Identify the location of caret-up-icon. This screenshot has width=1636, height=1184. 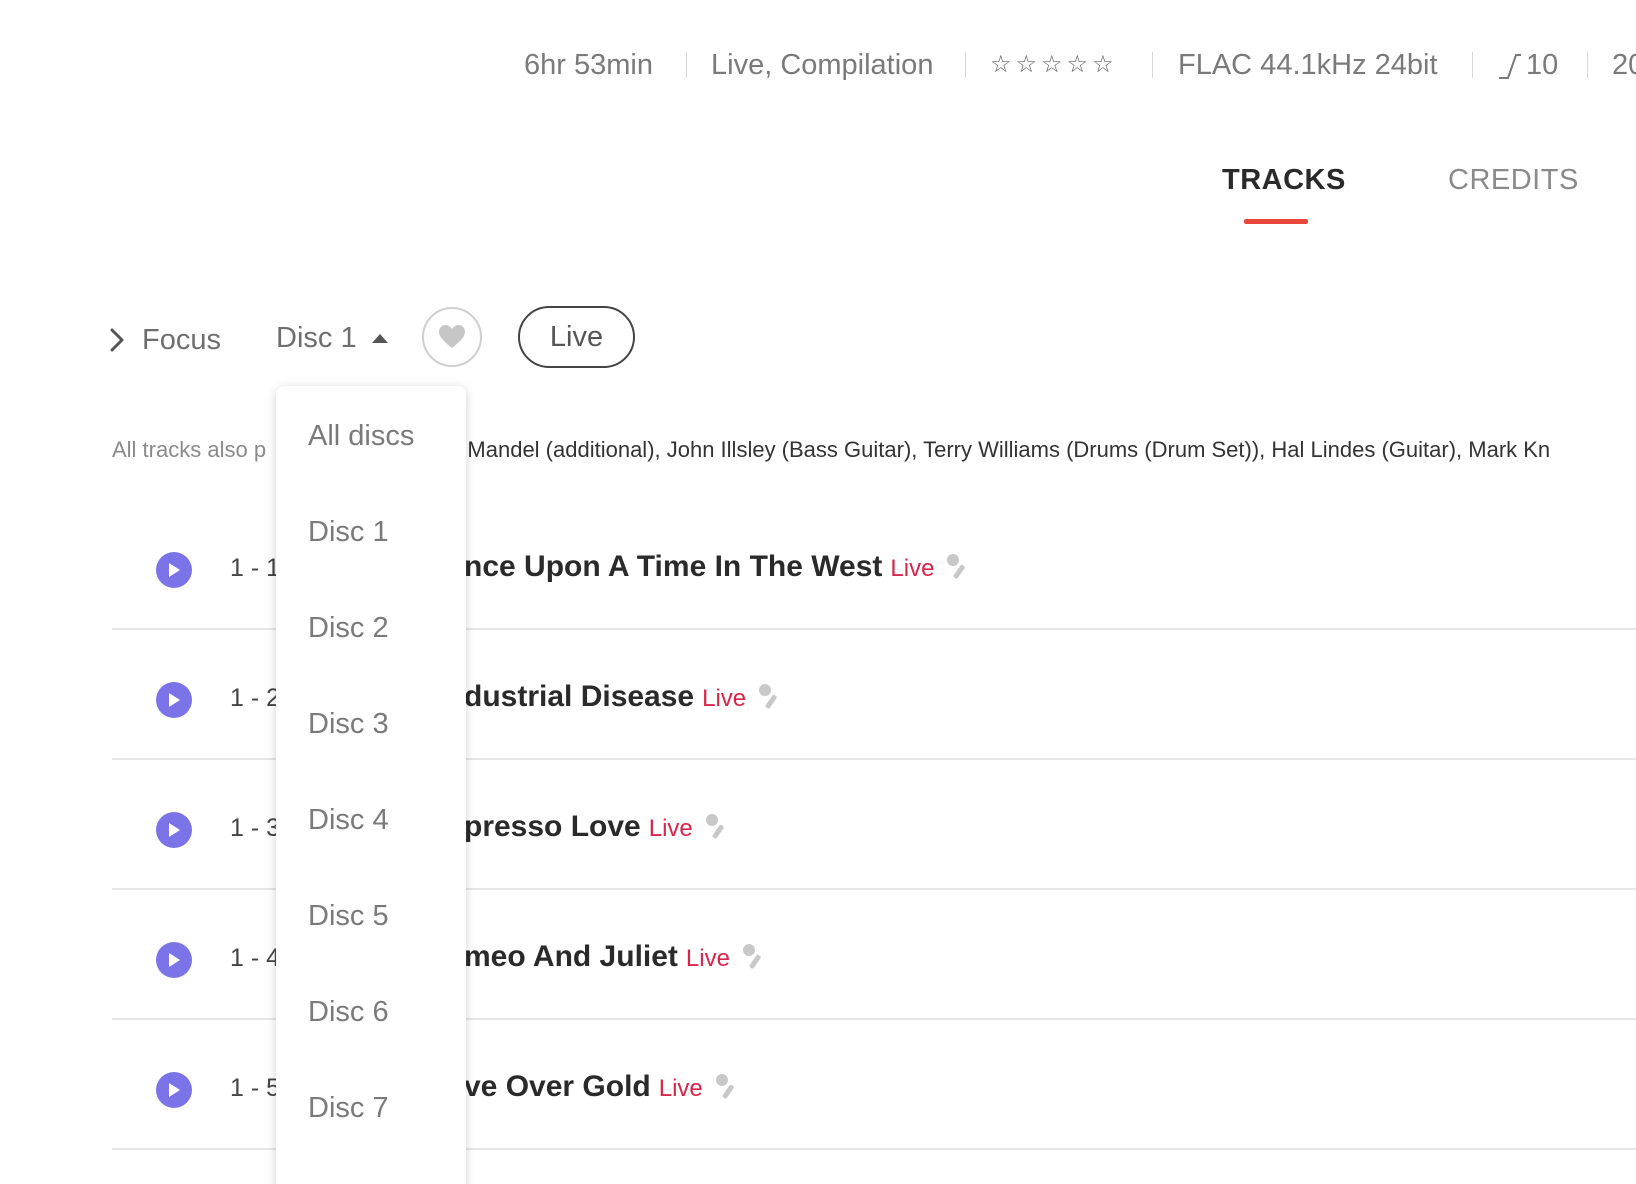
(379, 338).